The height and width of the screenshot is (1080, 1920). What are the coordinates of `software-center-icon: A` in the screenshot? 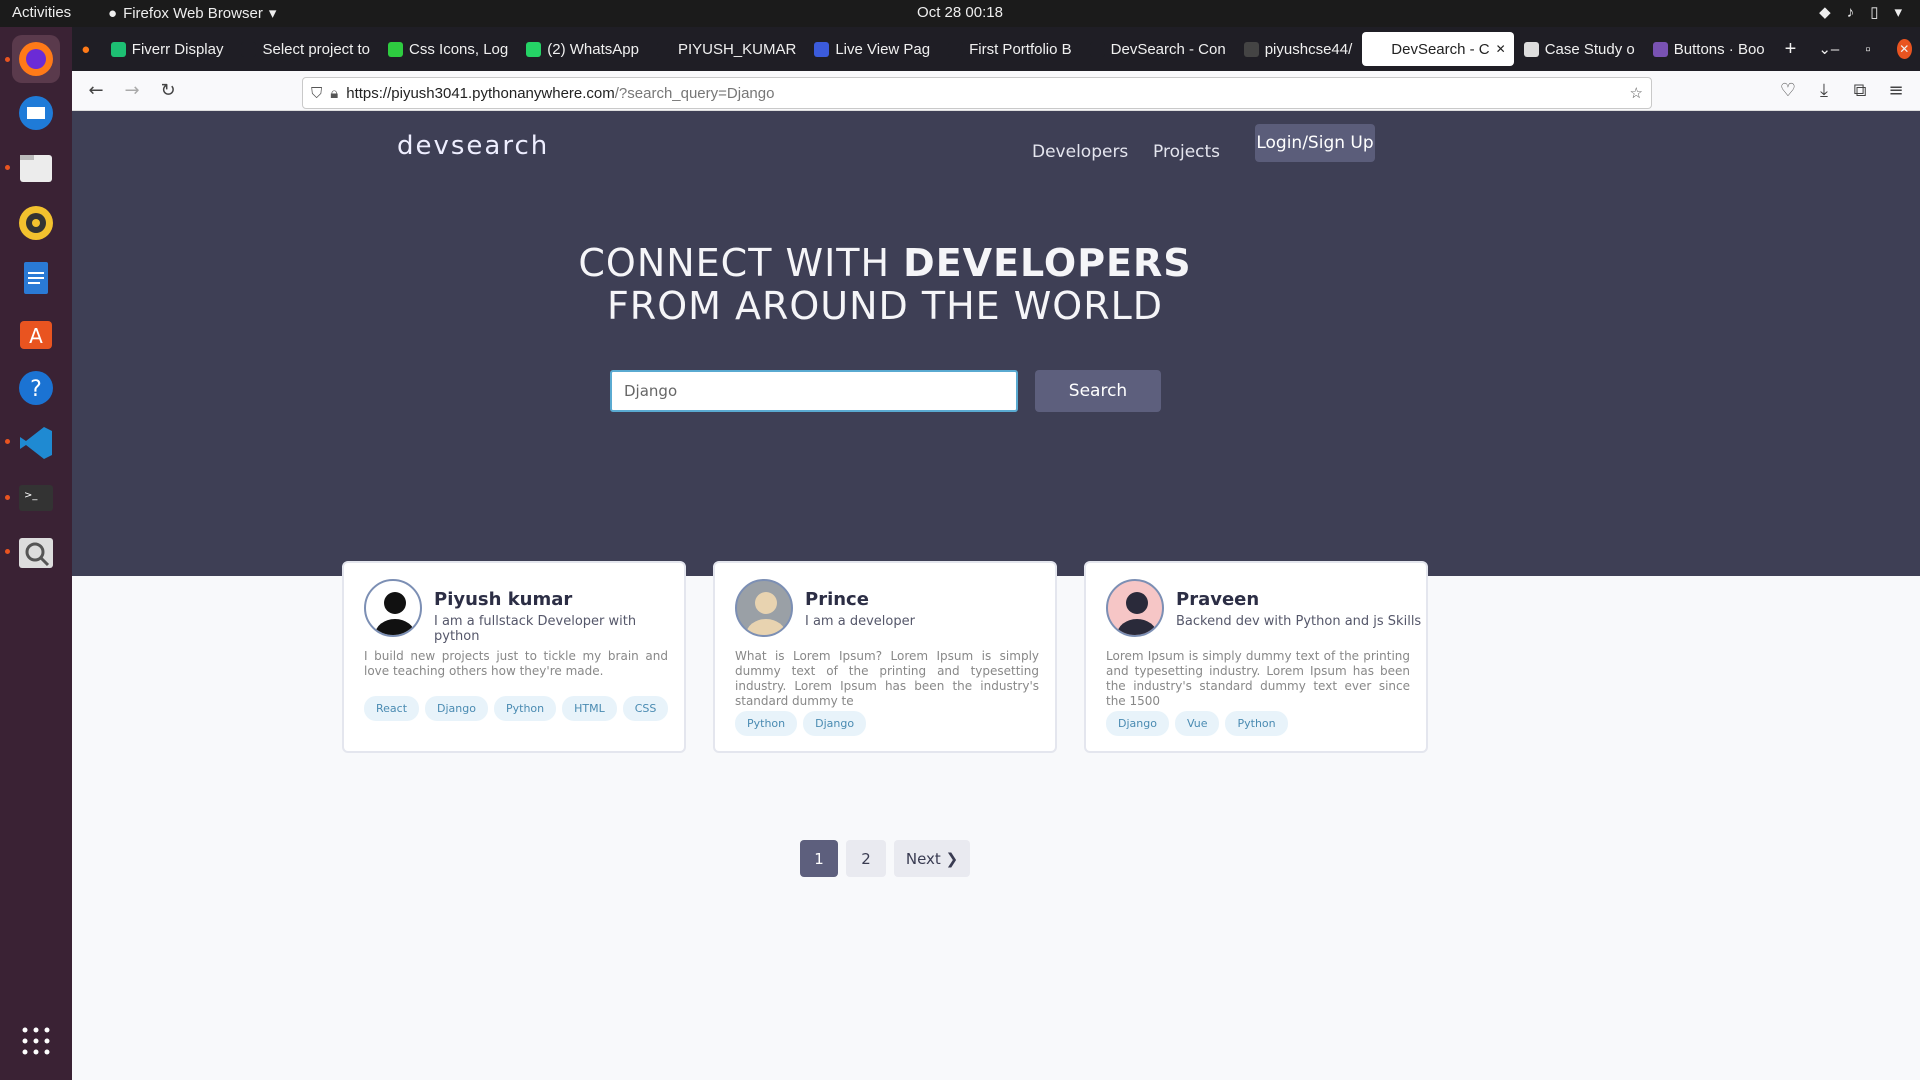 It's located at (36, 333).